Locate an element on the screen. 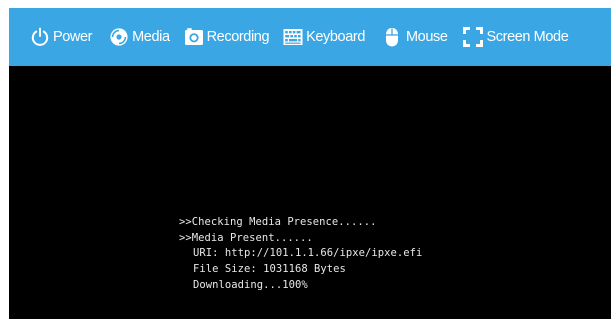 This screenshot has height=319, width=611. screen-mode-label: Screen Mode is located at coordinates (527, 37).